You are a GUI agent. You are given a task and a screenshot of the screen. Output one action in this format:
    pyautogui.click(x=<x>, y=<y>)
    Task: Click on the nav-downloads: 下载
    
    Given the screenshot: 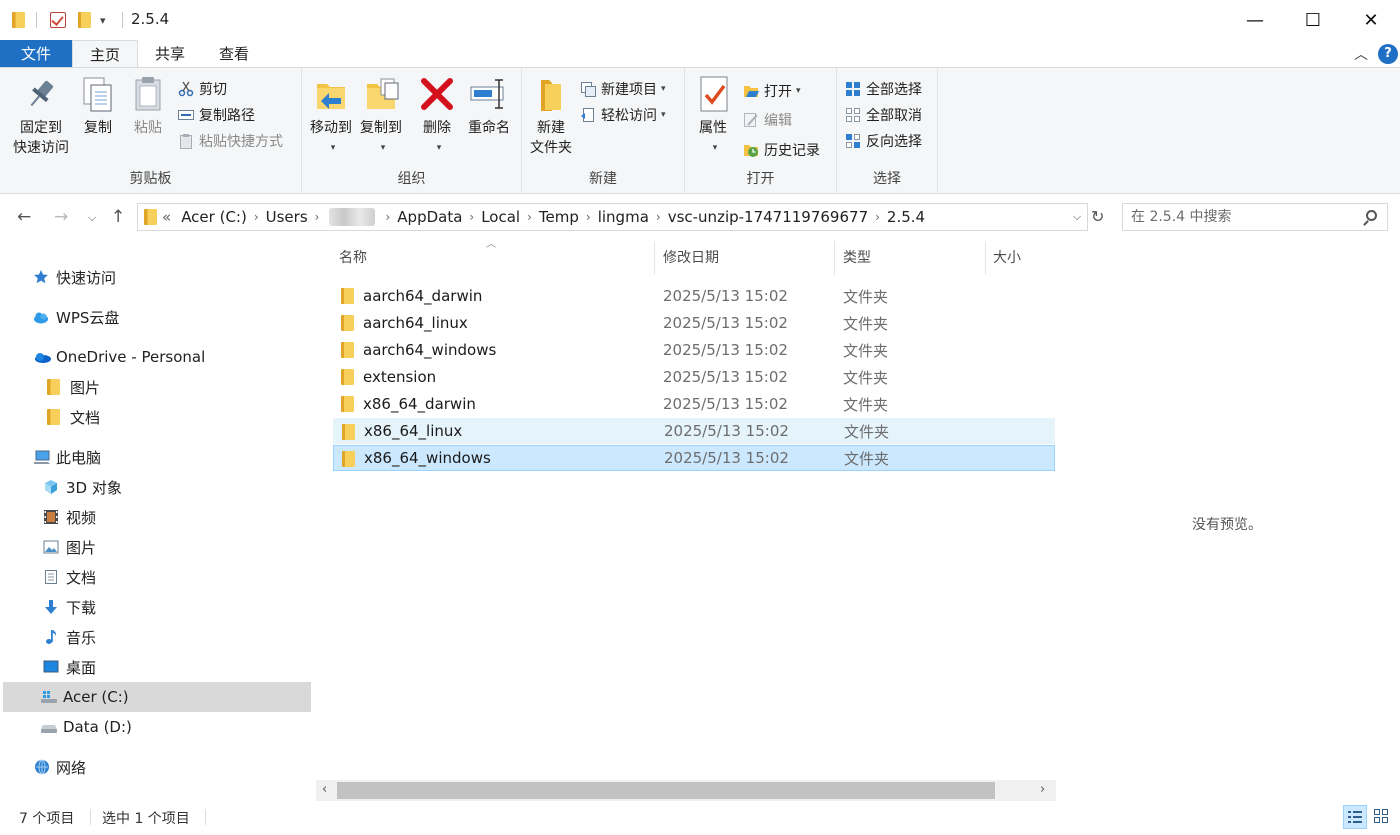 What is the action you would take?
    pyautogui.click(x=157, y=607)
    